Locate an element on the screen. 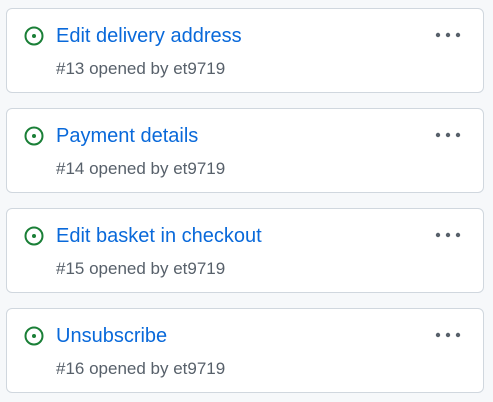 This screenshot has height=402, width=493. issue-meta: #16 opened by et9719 is located at coordinates (141, 368).